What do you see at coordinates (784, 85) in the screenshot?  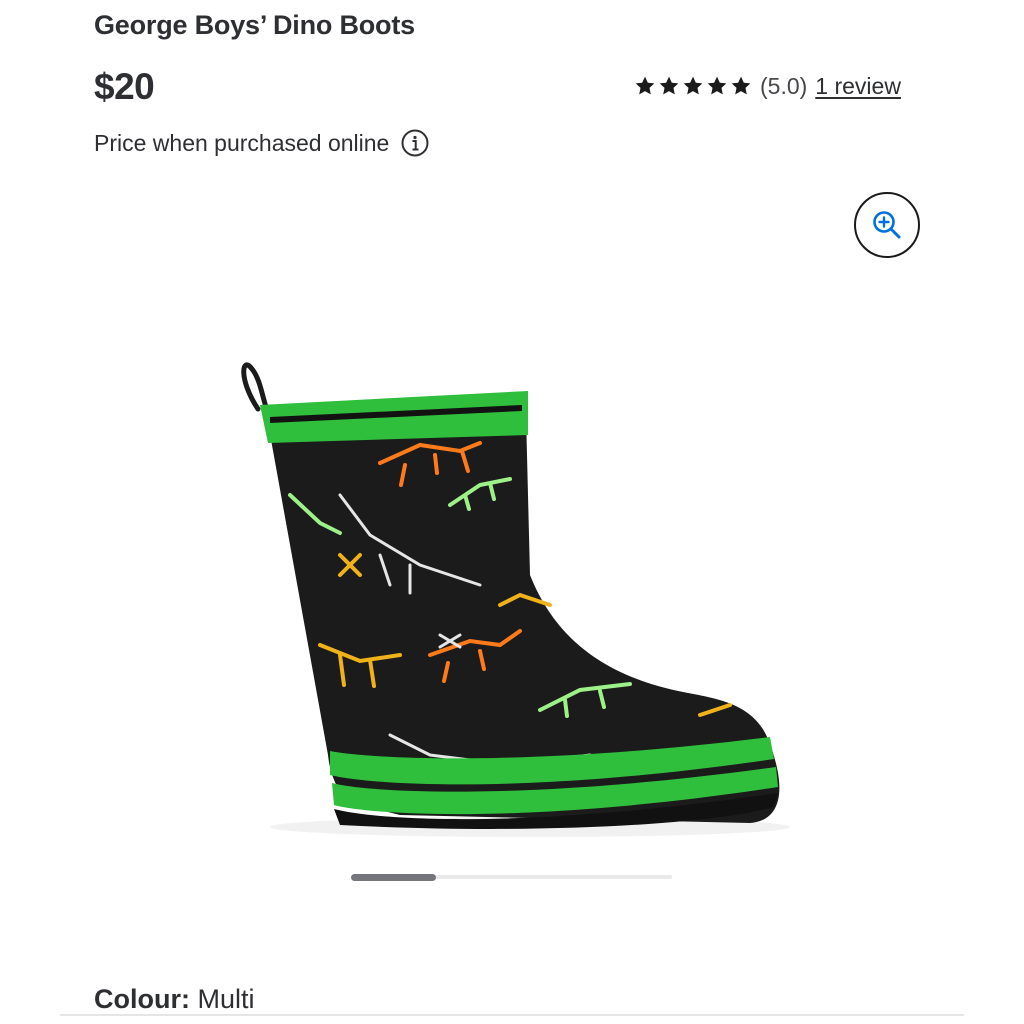 I see `rating-value: (5.0)` at bounding box center [784, 85].